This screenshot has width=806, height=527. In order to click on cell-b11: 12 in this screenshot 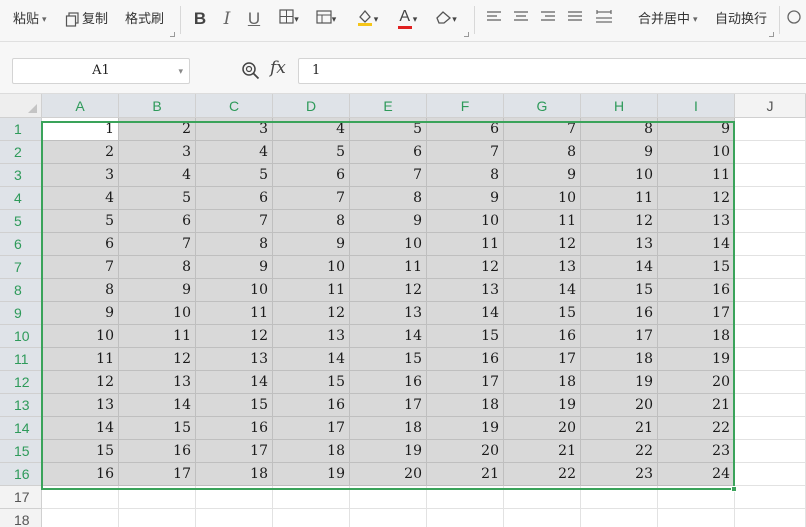, I will do `click(157, 359)`.